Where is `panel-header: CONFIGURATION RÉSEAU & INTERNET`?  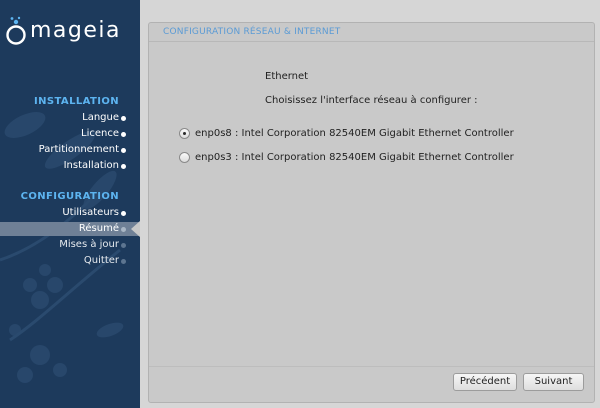 panel-header: CONFIGURATION RÉSEAU & INTERNET is located at coordinates (371, 32).